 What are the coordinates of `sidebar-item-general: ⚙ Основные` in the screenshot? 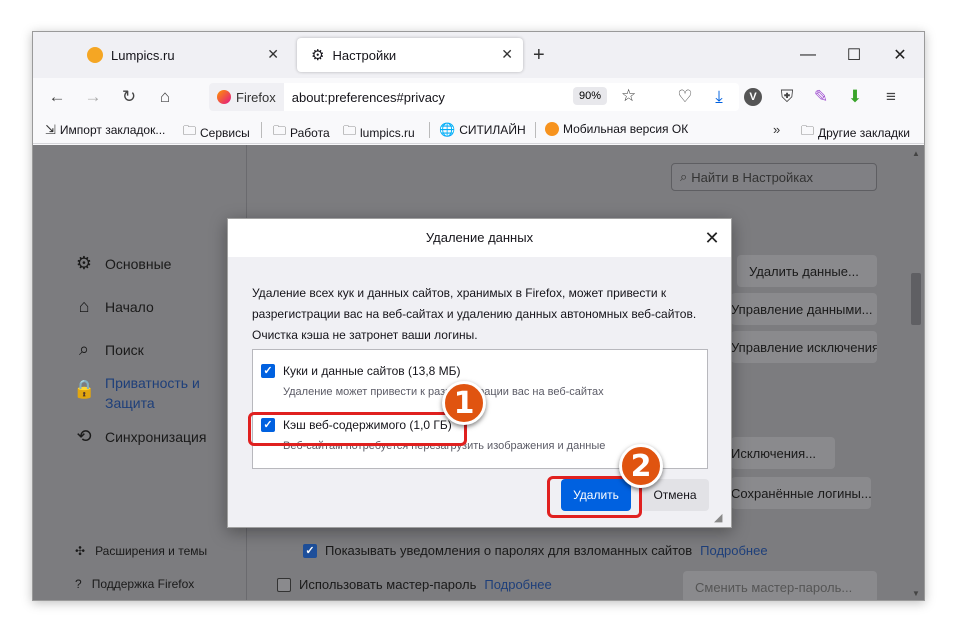 It's located at (122, 263).